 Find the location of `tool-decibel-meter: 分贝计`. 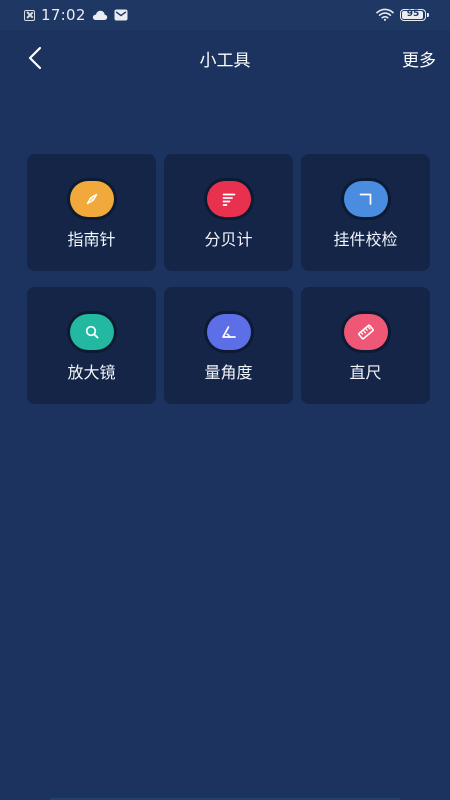

tool-decibel-meter: 分贝计 is located at coordinates (228, 212).